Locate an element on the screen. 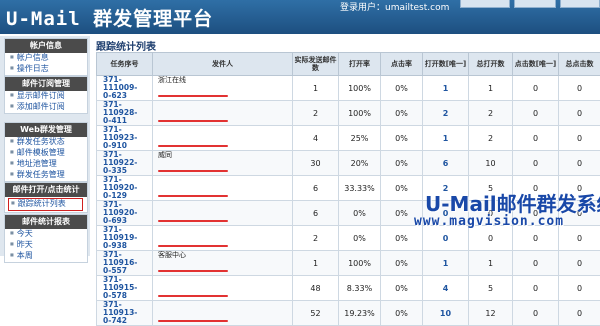  sender-cell: 浙江在线 is located at coordinates (223, 88).